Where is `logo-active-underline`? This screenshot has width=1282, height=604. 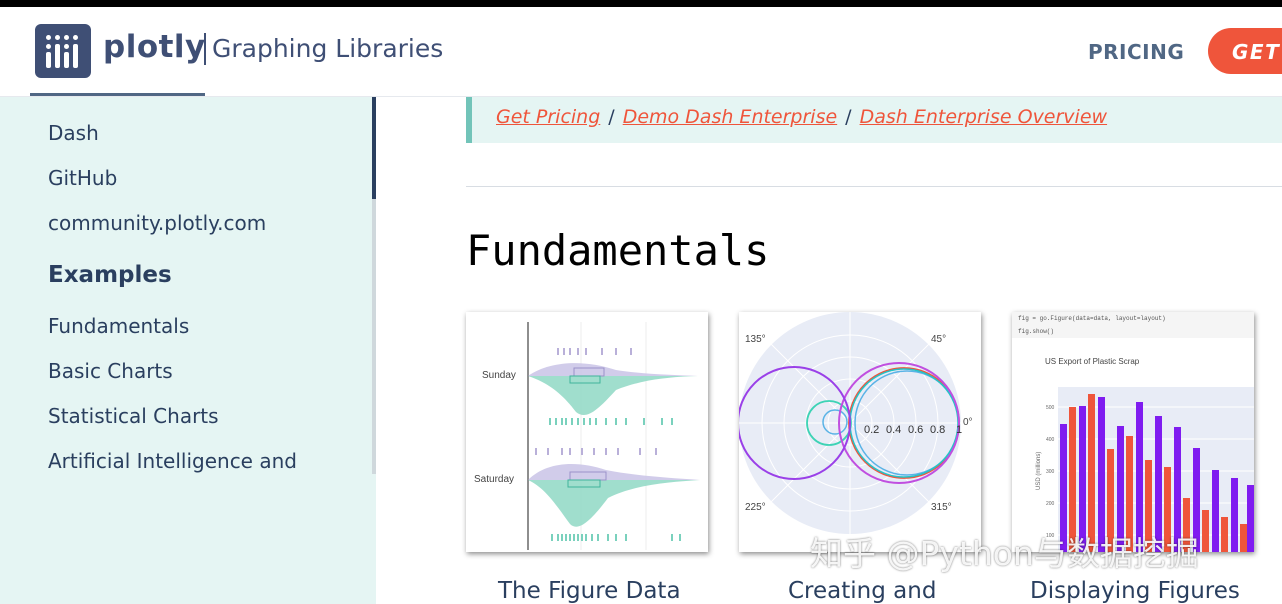 logo-active-underline is located at coordinates (117, 94).